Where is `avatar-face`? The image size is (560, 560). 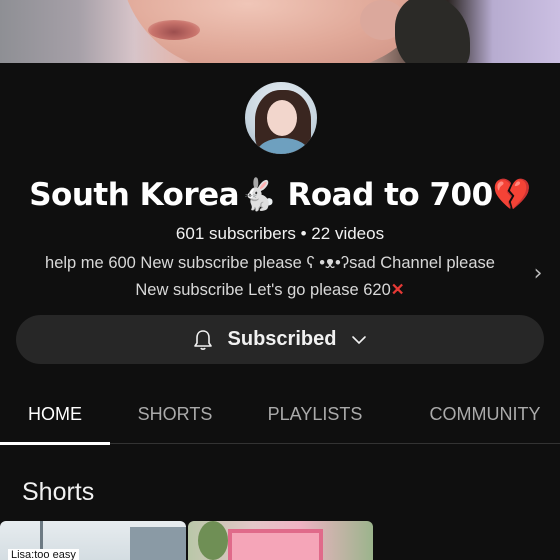 avatar-face is located at coordinates (282, 118).